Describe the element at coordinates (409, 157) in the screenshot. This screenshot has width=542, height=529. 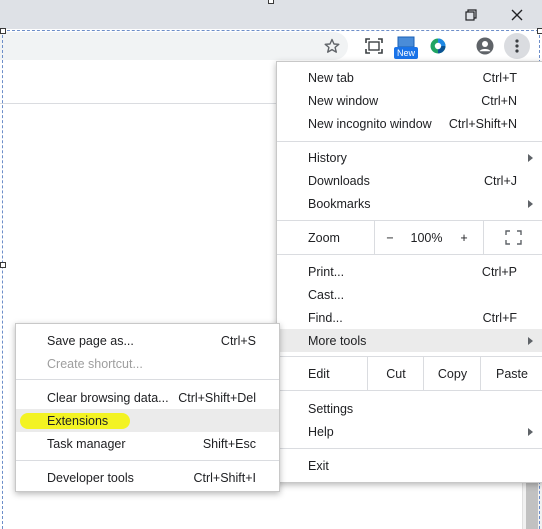
I see `menu-history: History` at that location.